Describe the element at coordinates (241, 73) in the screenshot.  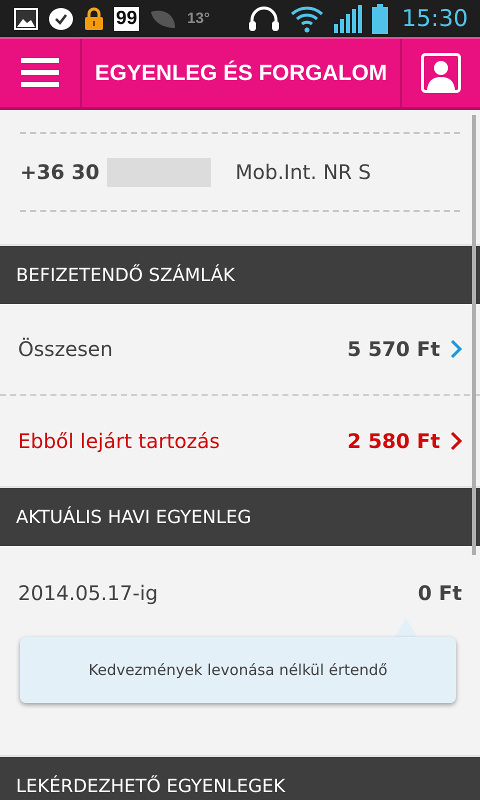
I see `screen-title: EGYENLEG ÉS FORGALOM` at that location.